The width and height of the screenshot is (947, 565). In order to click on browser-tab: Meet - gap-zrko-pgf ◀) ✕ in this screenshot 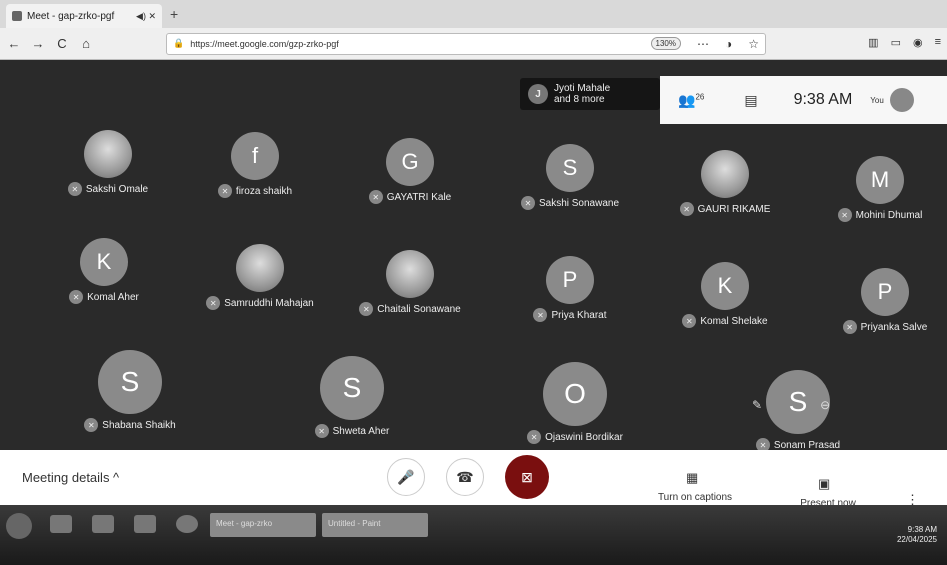, I will do `click(84, 16)`.